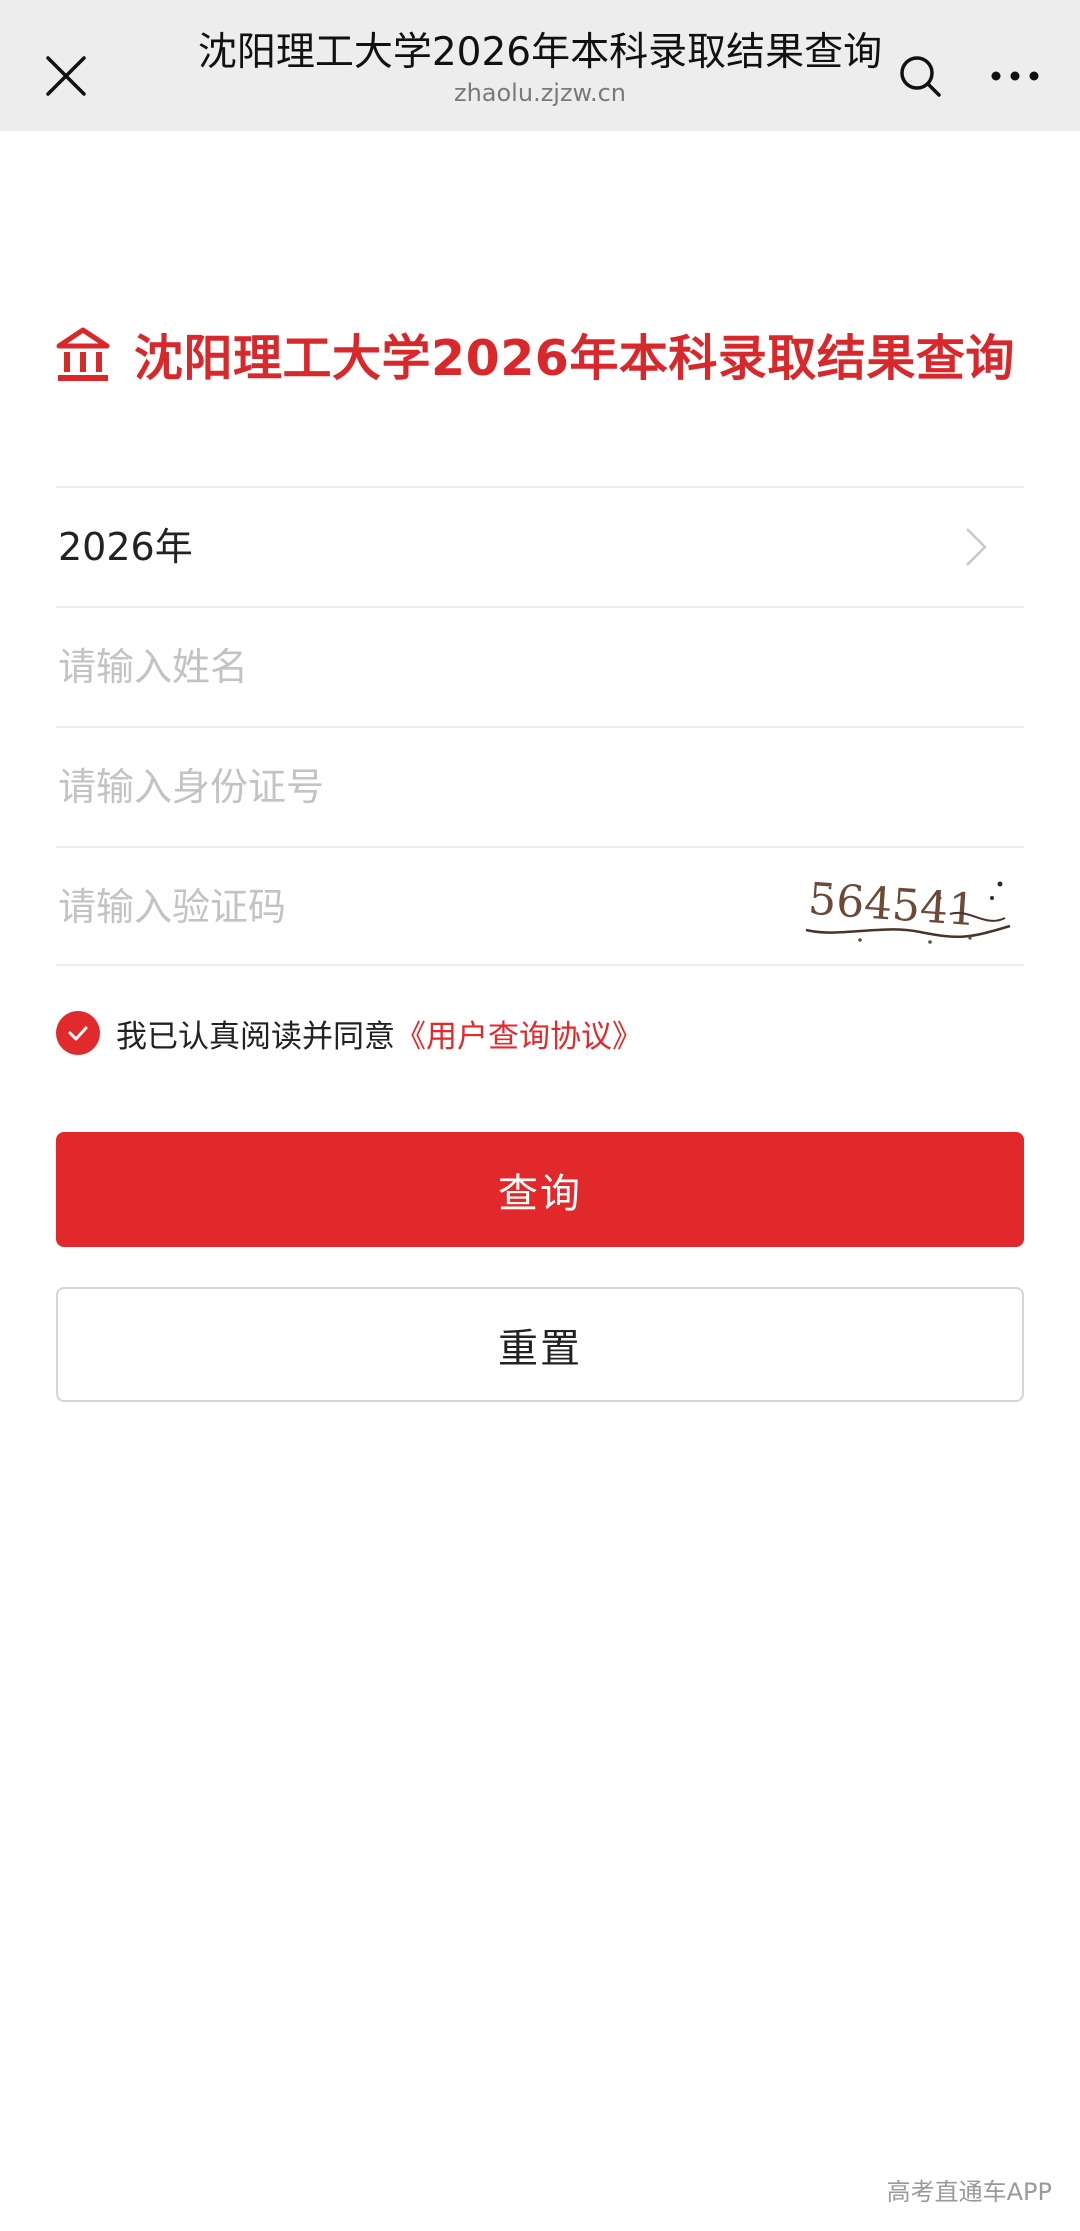 The height and width of the screenshot is (2231, 1080). Describe the element at coordinates (540, 546) in the screenshot. I see `year-select: 2026年` at that location.